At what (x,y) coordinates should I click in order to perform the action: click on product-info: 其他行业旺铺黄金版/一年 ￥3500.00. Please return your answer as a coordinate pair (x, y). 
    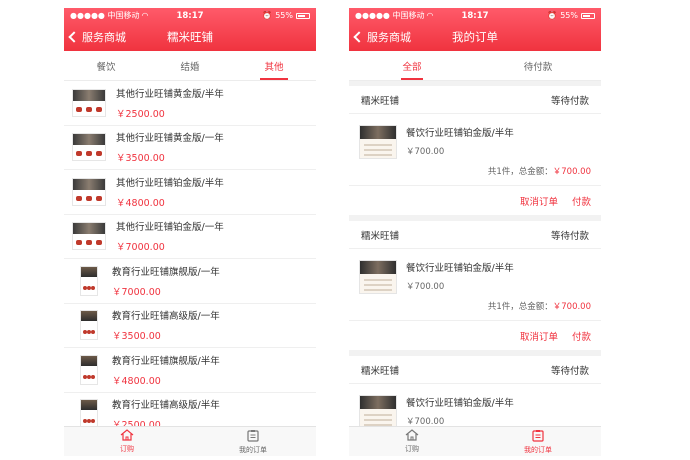
    Looking at the image, I should click on (170, 147).